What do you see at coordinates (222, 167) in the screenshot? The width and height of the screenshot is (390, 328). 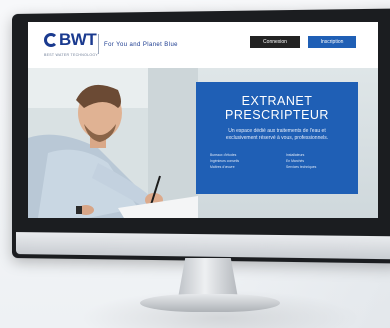 I see `list-item: Maîtres d'œuvre` at bounding box center [222, 167].